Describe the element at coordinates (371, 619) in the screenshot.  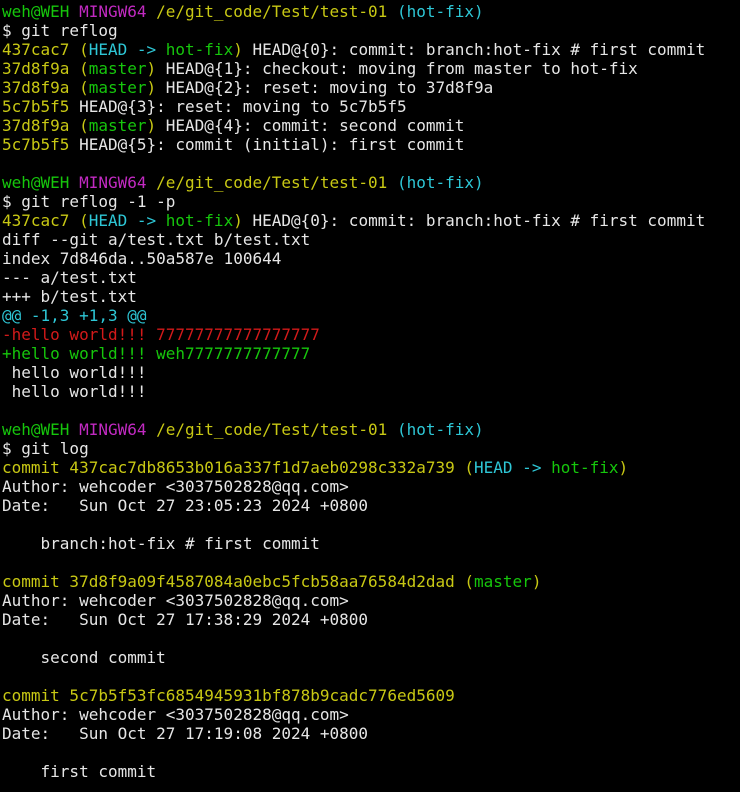
I see `terminal-line: Date: Sun Oct 27 17:38:29 2024 +0800` at that location.